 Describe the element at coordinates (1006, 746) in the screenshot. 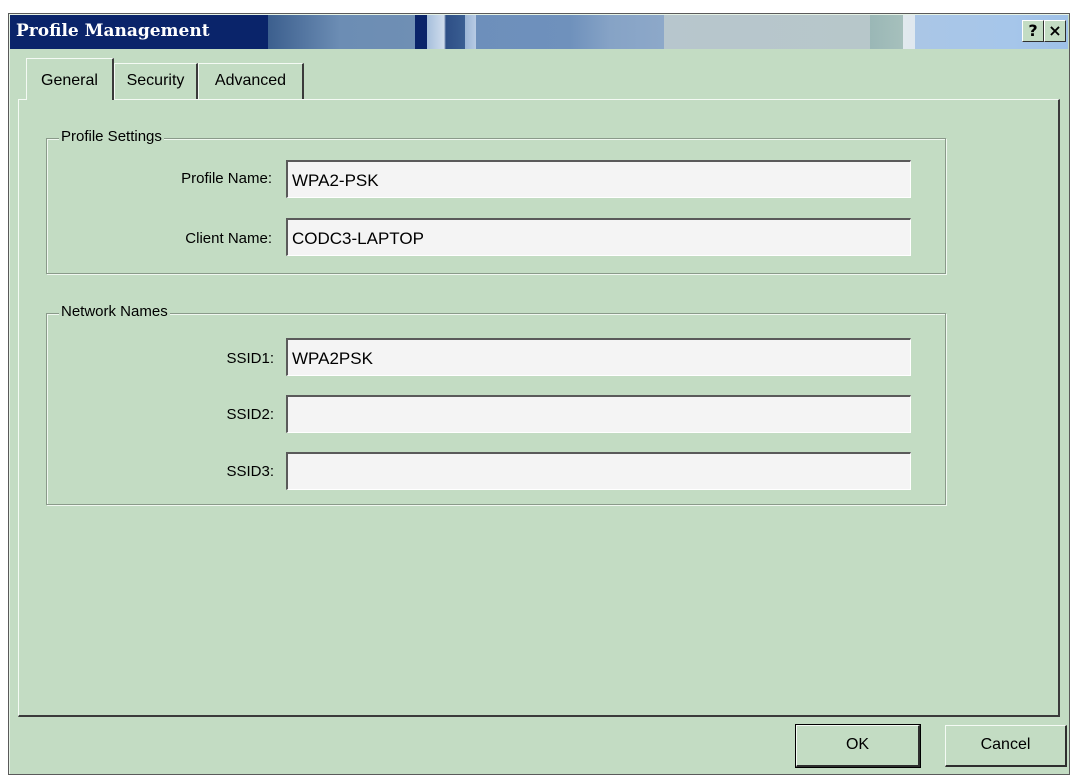

I see `cancel-button: Cancel` at that location.